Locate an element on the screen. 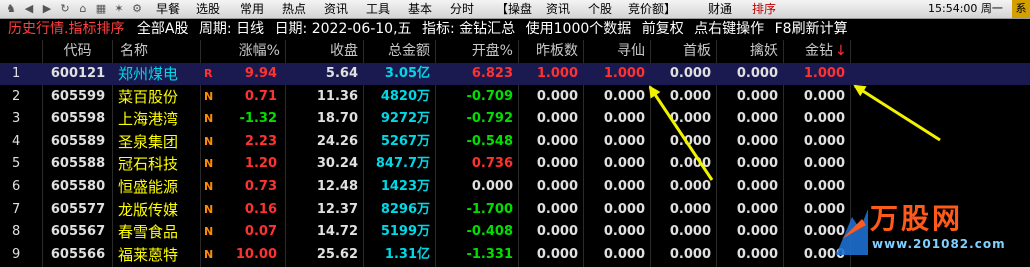 The height and width of the screenshot is (267, 1030). watermark: 万股网 www.201082.com is located at coordinates (930, 230).